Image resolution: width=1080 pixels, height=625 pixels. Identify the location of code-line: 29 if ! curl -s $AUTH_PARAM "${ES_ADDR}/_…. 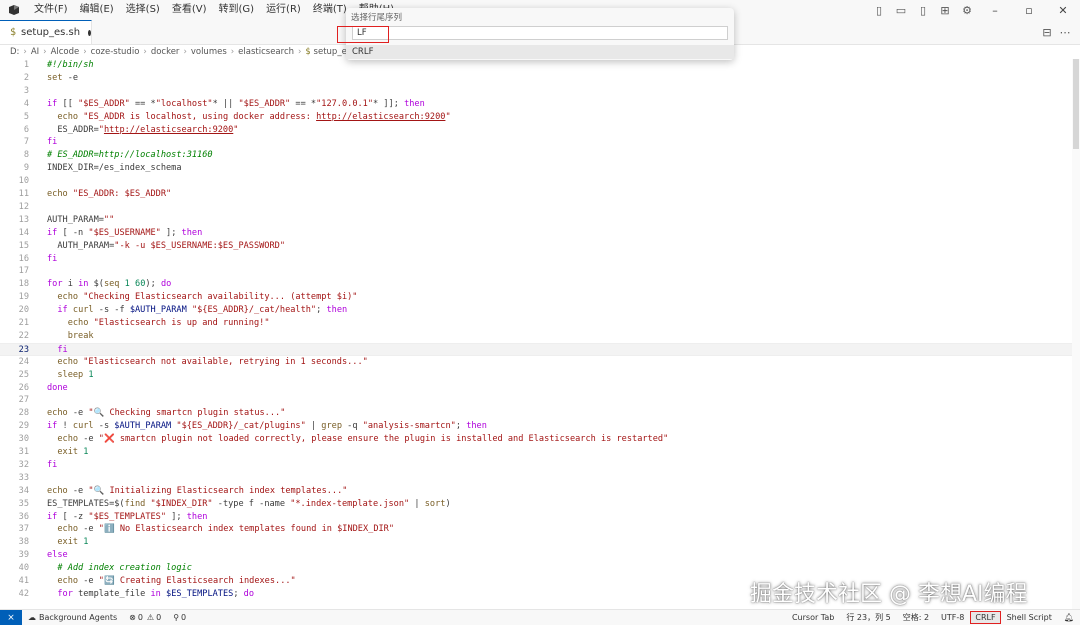
(536, 426).